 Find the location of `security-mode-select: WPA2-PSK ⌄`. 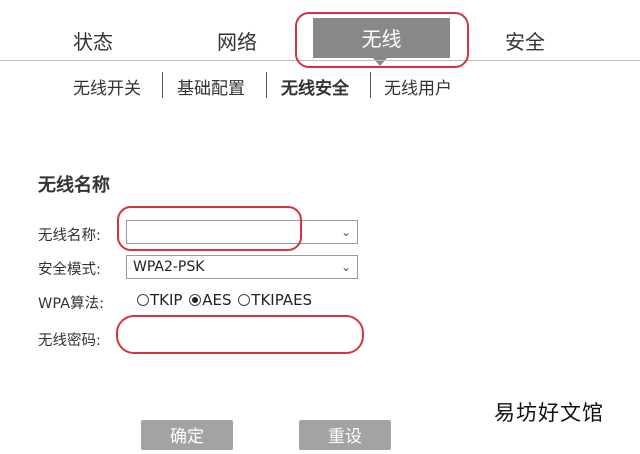

security-mode-select: WPA2-PSK ⌄ is located at coordinates (242, 267).